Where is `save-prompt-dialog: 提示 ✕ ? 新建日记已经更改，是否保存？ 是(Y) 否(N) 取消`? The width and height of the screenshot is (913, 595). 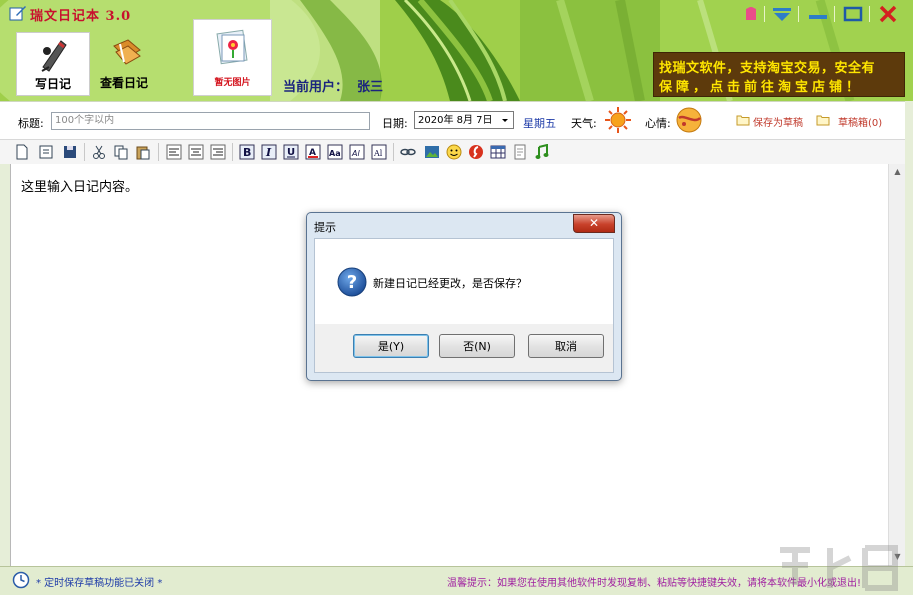 save-prompt-dialog: 提示 ✕ ? 新建日记已经更改，是否保存？ 是(Y) 否(N) 取消 is located at coordinates (464, 296).